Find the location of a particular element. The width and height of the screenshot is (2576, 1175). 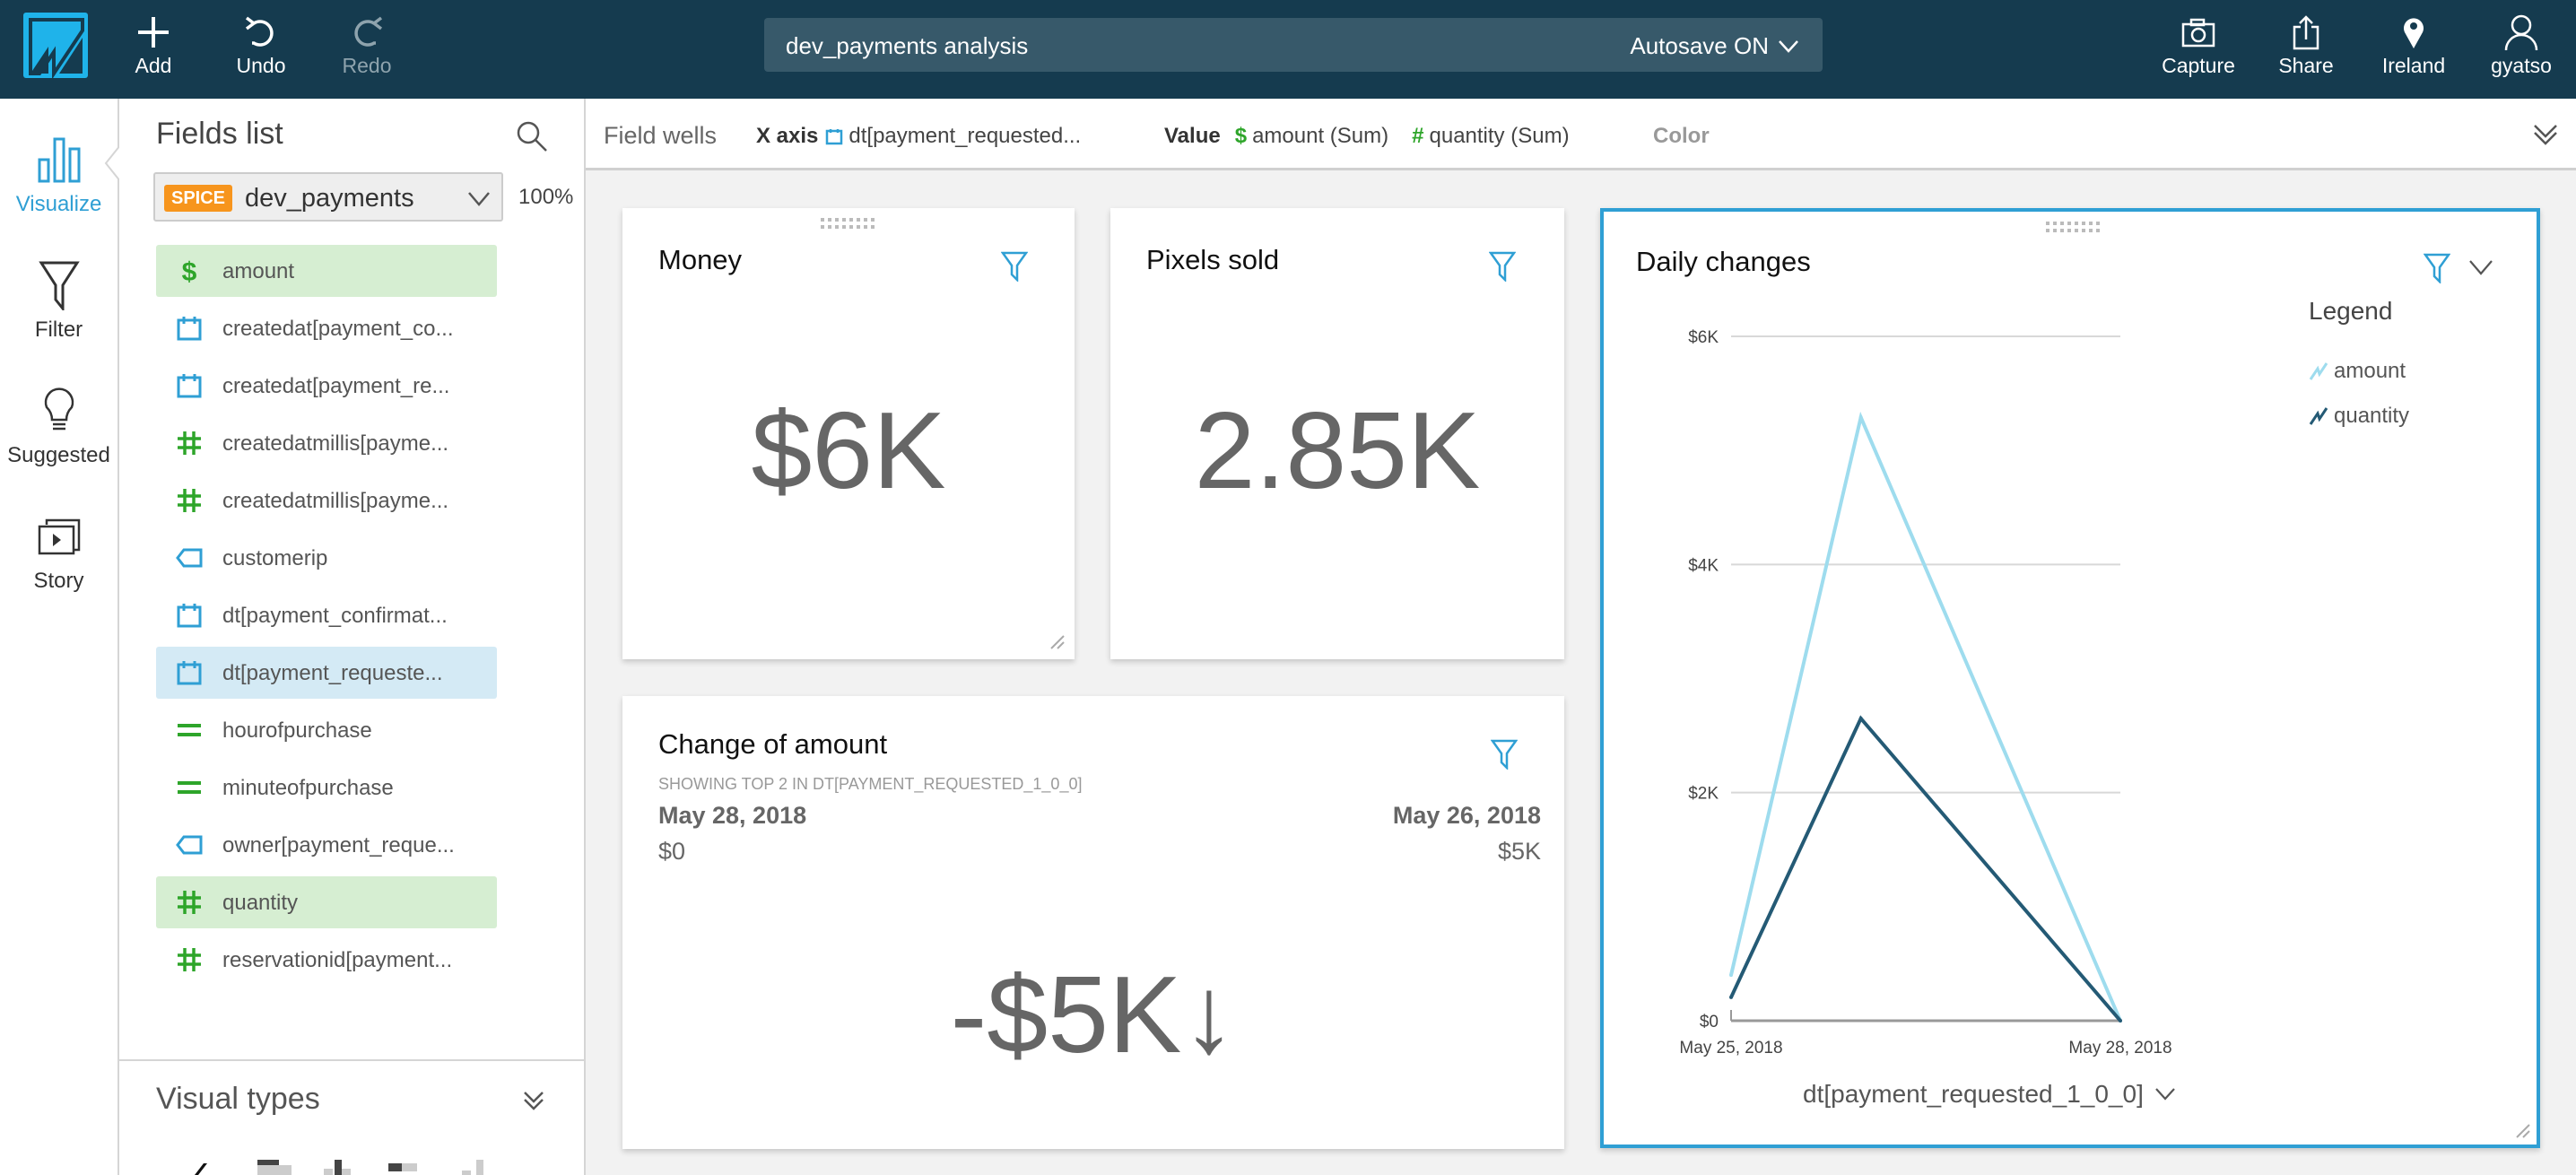

add-button: Add is located at coordinates (153, 49).